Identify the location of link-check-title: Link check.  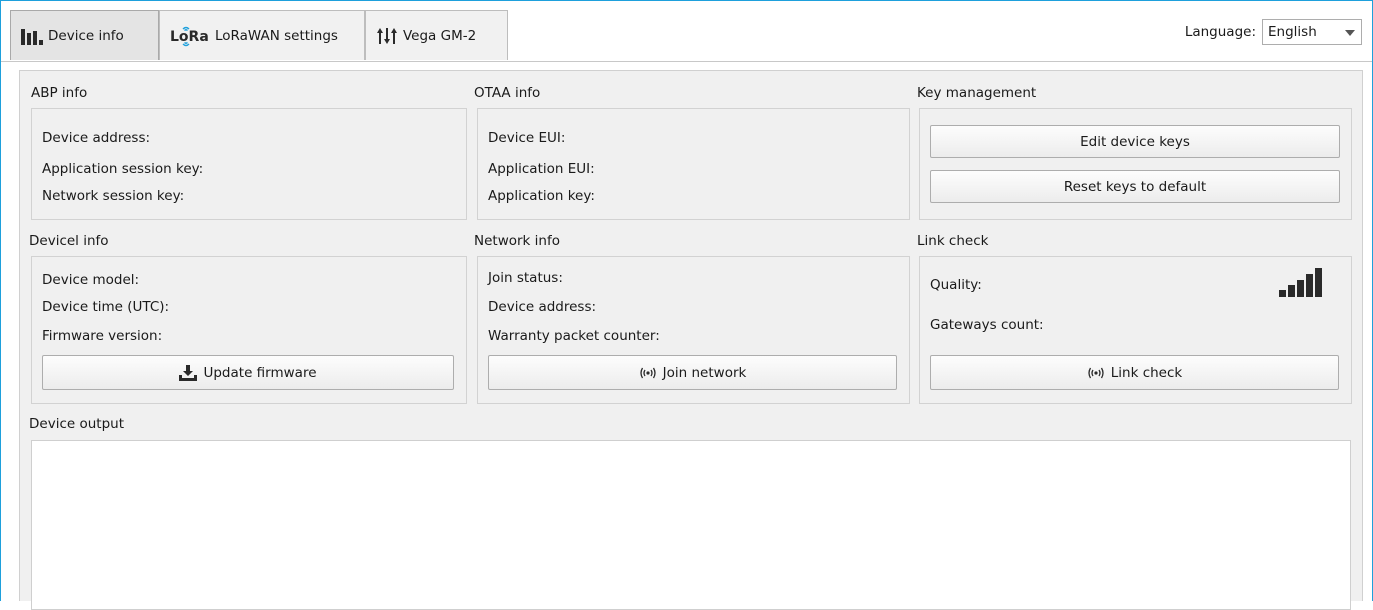
(953, 241).